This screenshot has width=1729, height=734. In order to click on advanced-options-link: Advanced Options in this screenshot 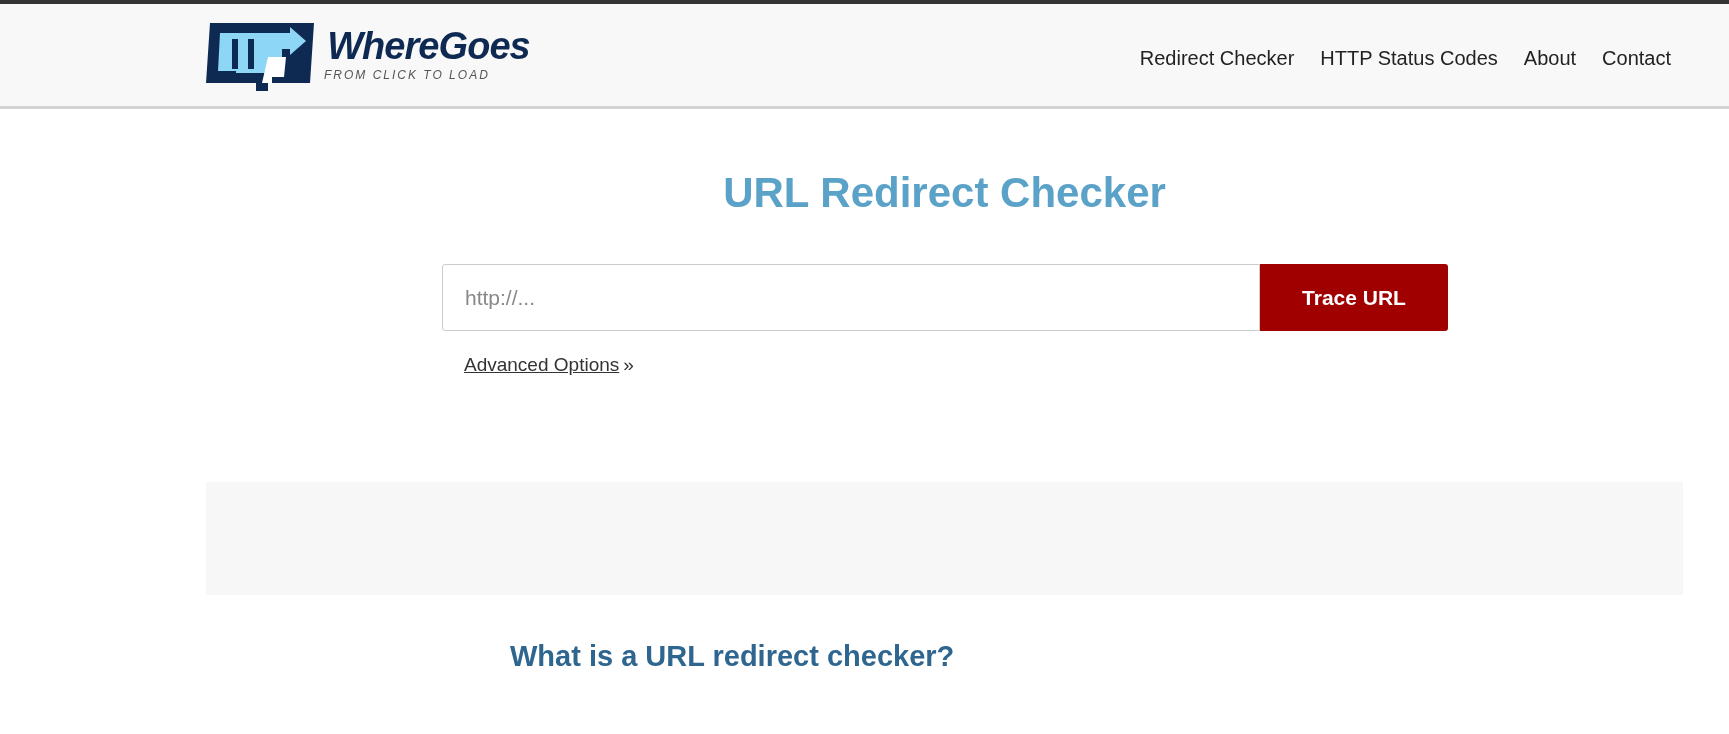, I will do `click(542, 365)`.